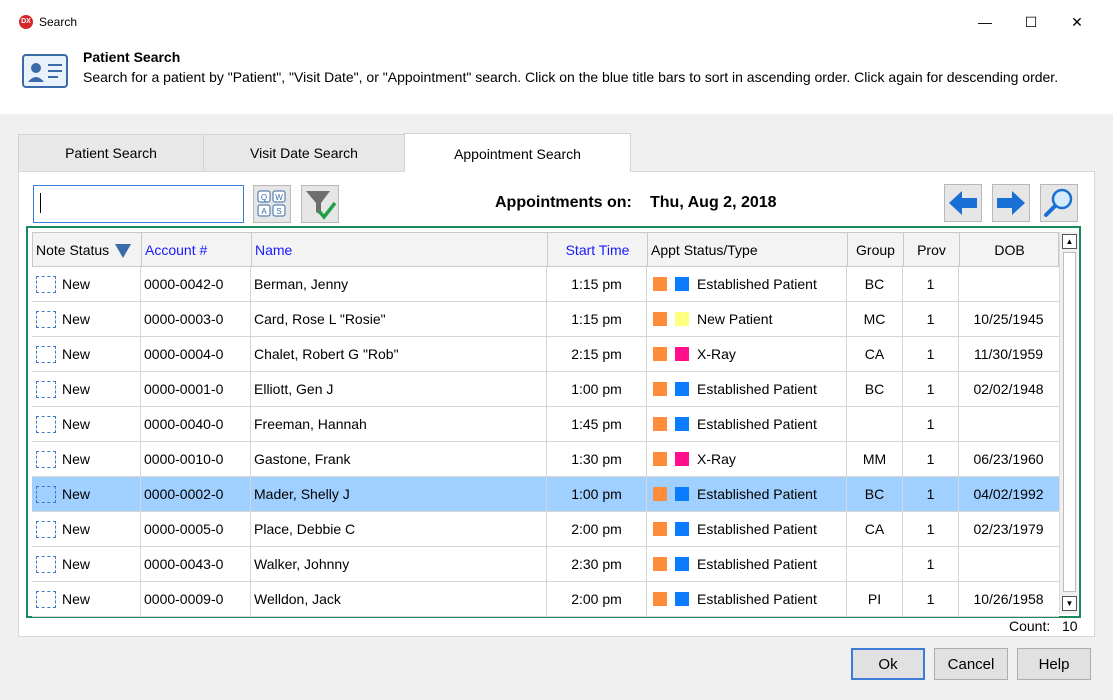  I want to click on column-header-start-time: Start Time, so click(598, 249).